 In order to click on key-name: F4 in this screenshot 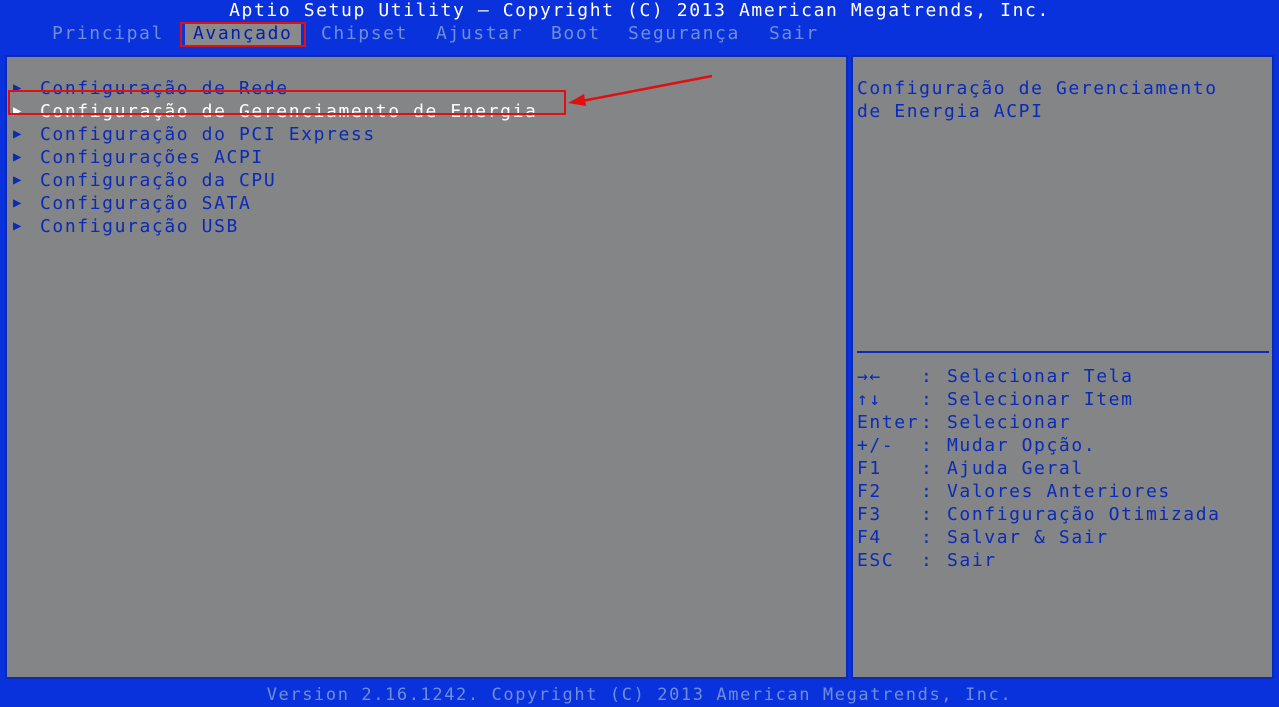, I will do `click(869, 537)`.